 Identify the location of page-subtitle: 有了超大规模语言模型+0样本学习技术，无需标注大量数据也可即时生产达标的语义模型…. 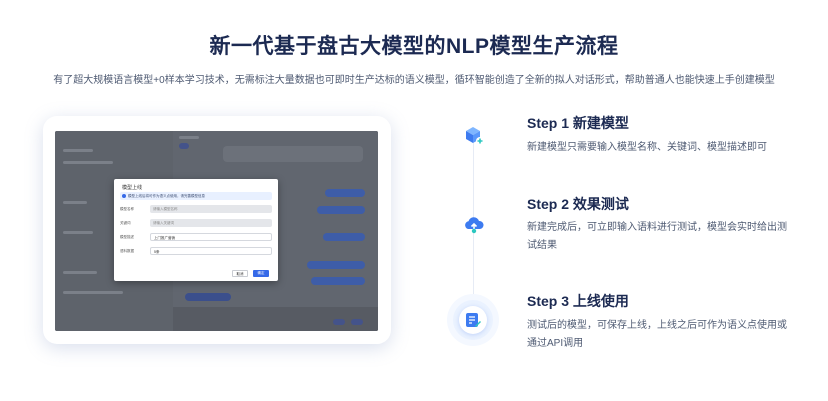
(414, 80).